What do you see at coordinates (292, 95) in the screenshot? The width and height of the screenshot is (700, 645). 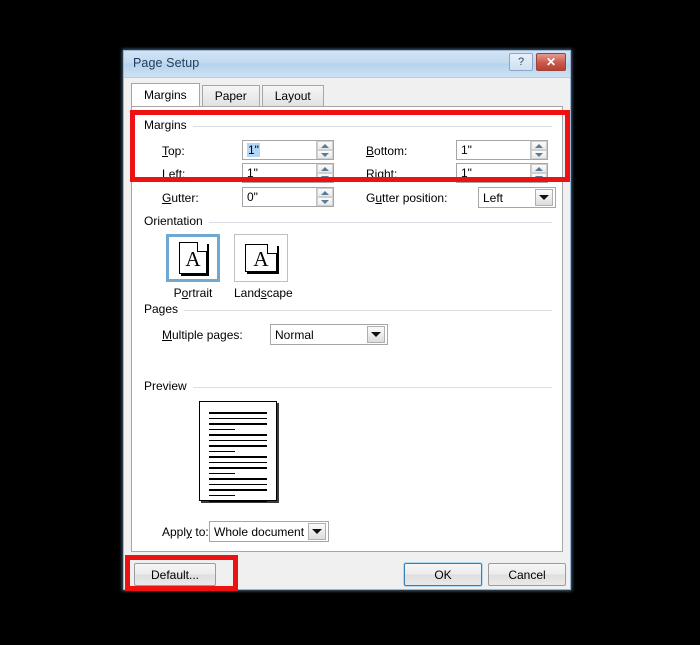 I see `tab-layout: Layout` at bounding box center [292, 95].